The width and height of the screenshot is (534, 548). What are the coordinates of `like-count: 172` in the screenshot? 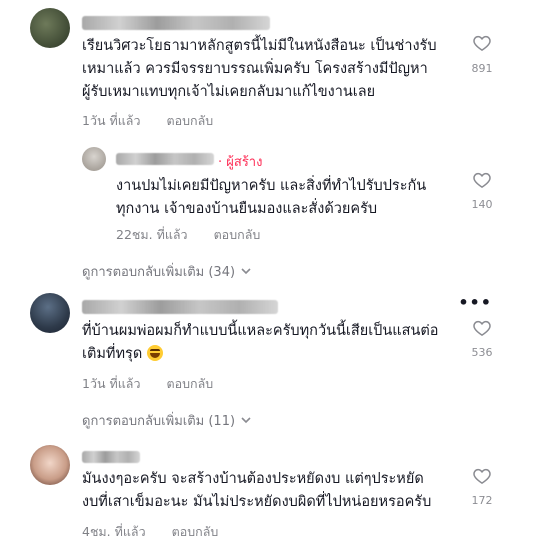 It's located at (482, 500).